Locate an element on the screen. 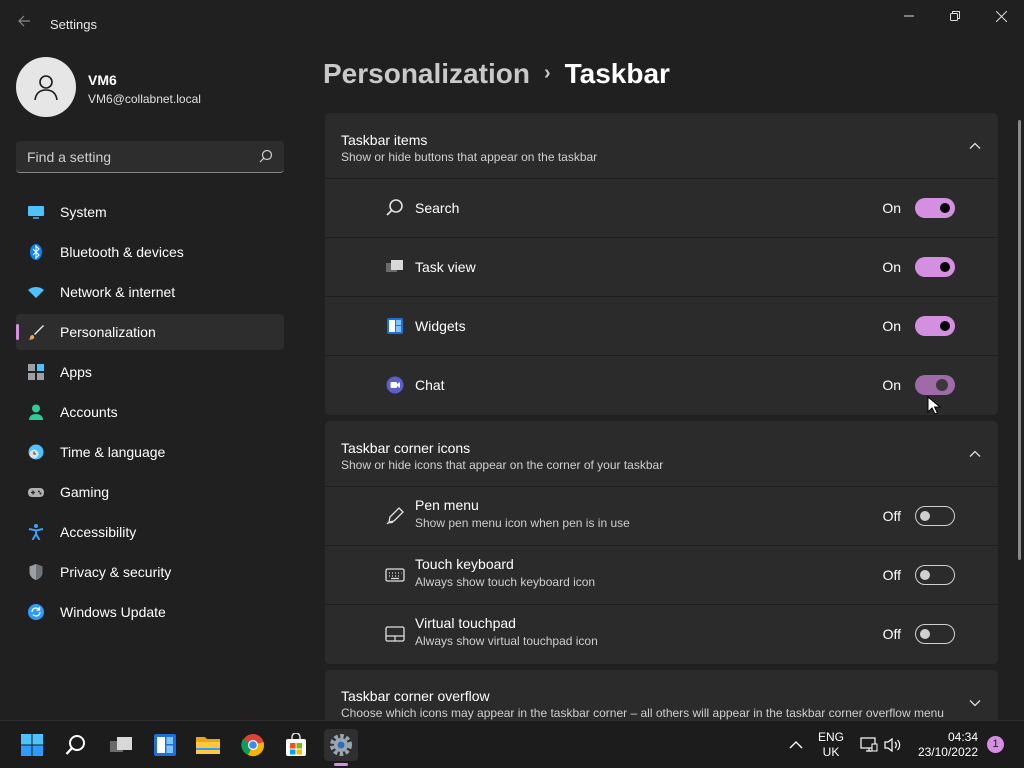 This screenshot has width=1024, height=768. search-input is located at coordinates (131, 156).